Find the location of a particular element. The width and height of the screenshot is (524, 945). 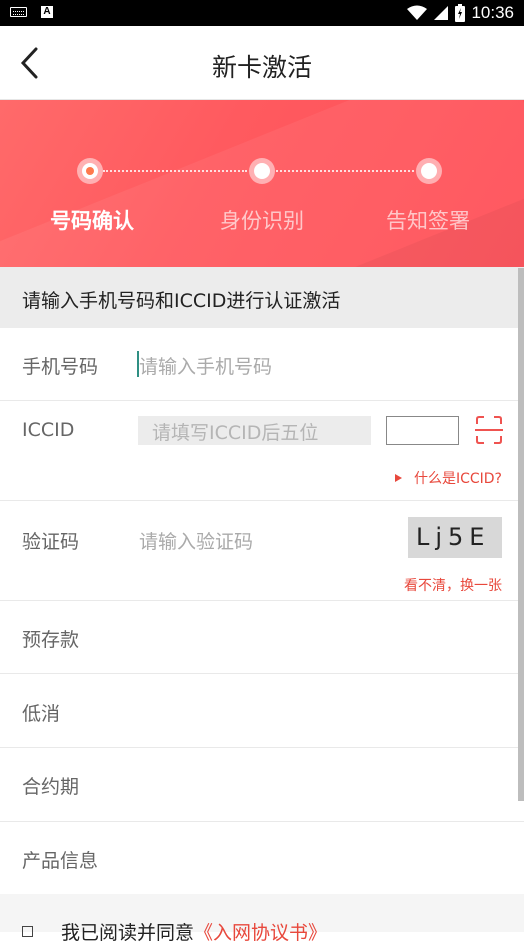

prepayment-row: 预存款 is located at coordinates (262, 637).